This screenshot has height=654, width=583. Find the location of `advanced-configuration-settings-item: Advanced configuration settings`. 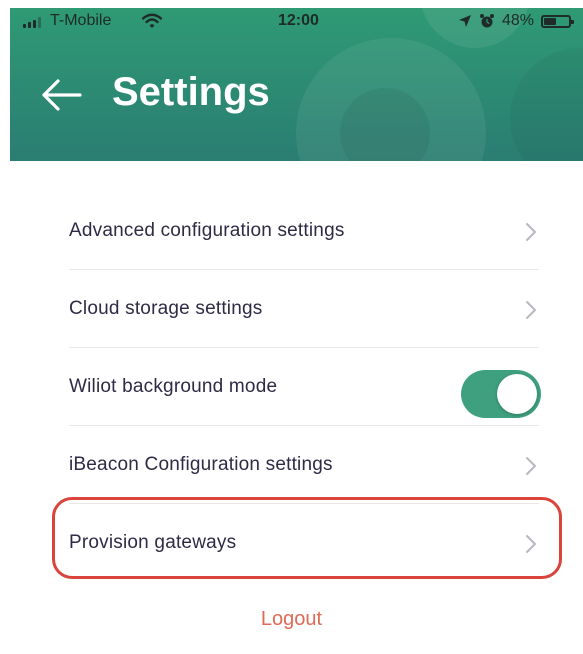

advanced-configuration-settings-item: Advanced configuration settings is located at coordinates (304, 231).